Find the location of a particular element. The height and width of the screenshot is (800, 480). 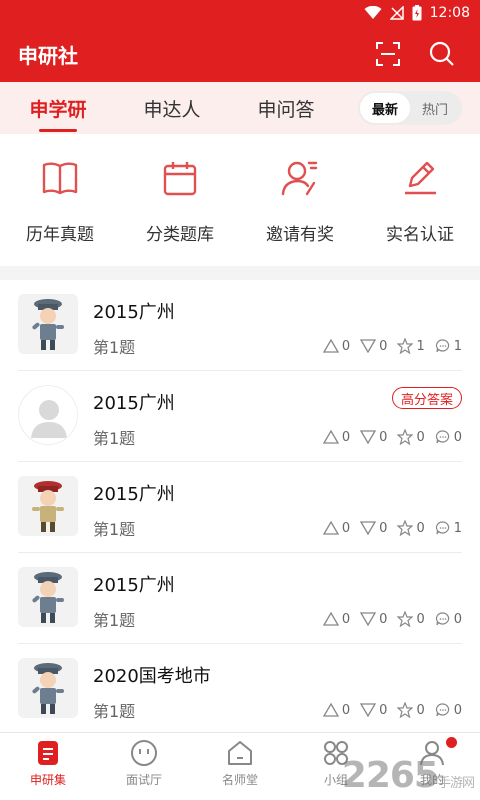

scan-button is located at coordinates (388, 54).